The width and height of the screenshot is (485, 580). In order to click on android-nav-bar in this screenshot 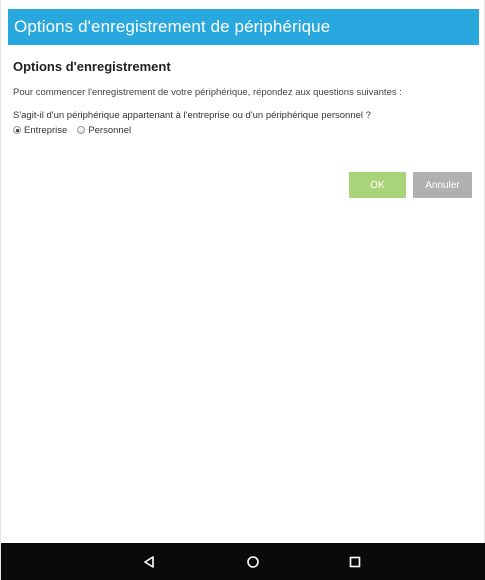, I will do `click(243, 561)`.